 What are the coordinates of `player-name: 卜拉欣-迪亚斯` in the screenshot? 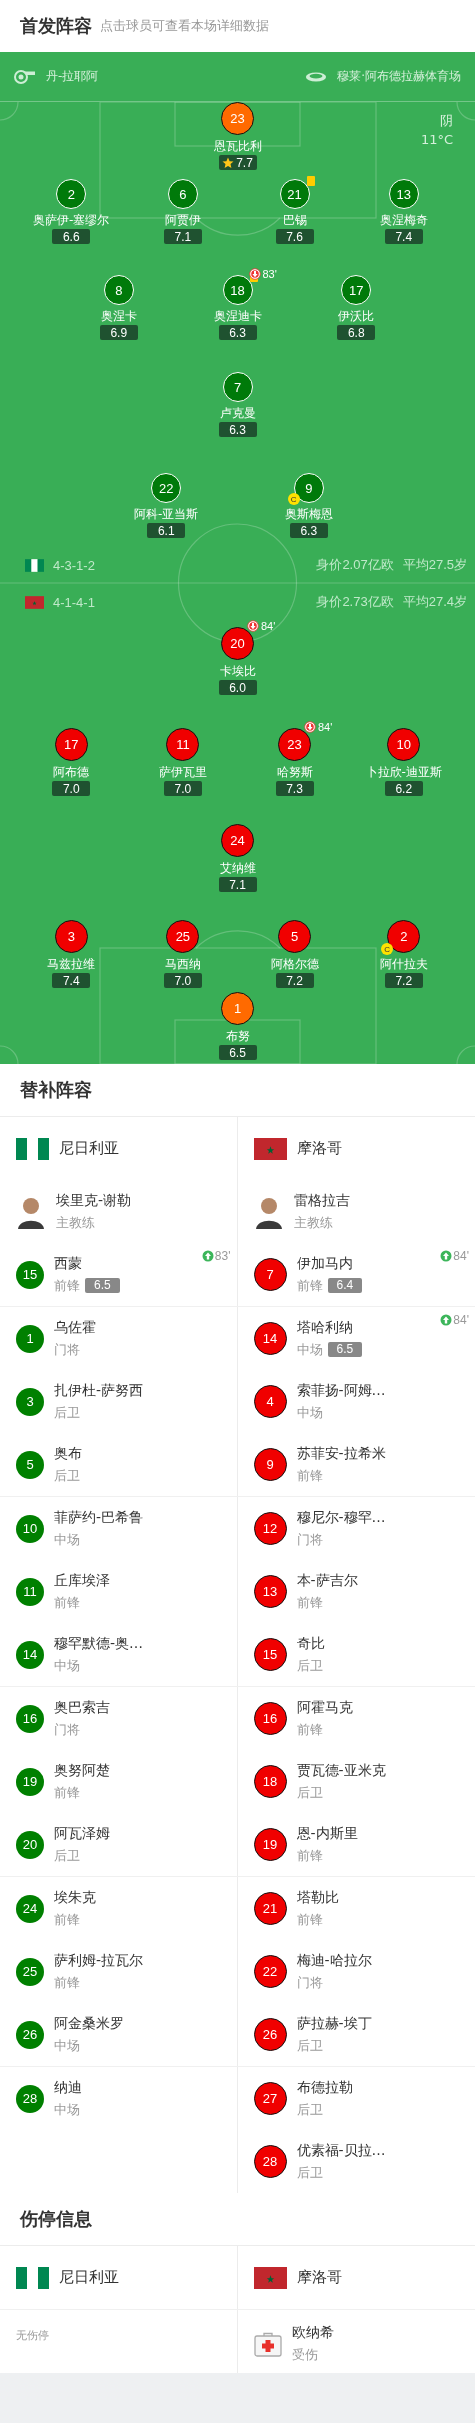 It's located at (403, 772).